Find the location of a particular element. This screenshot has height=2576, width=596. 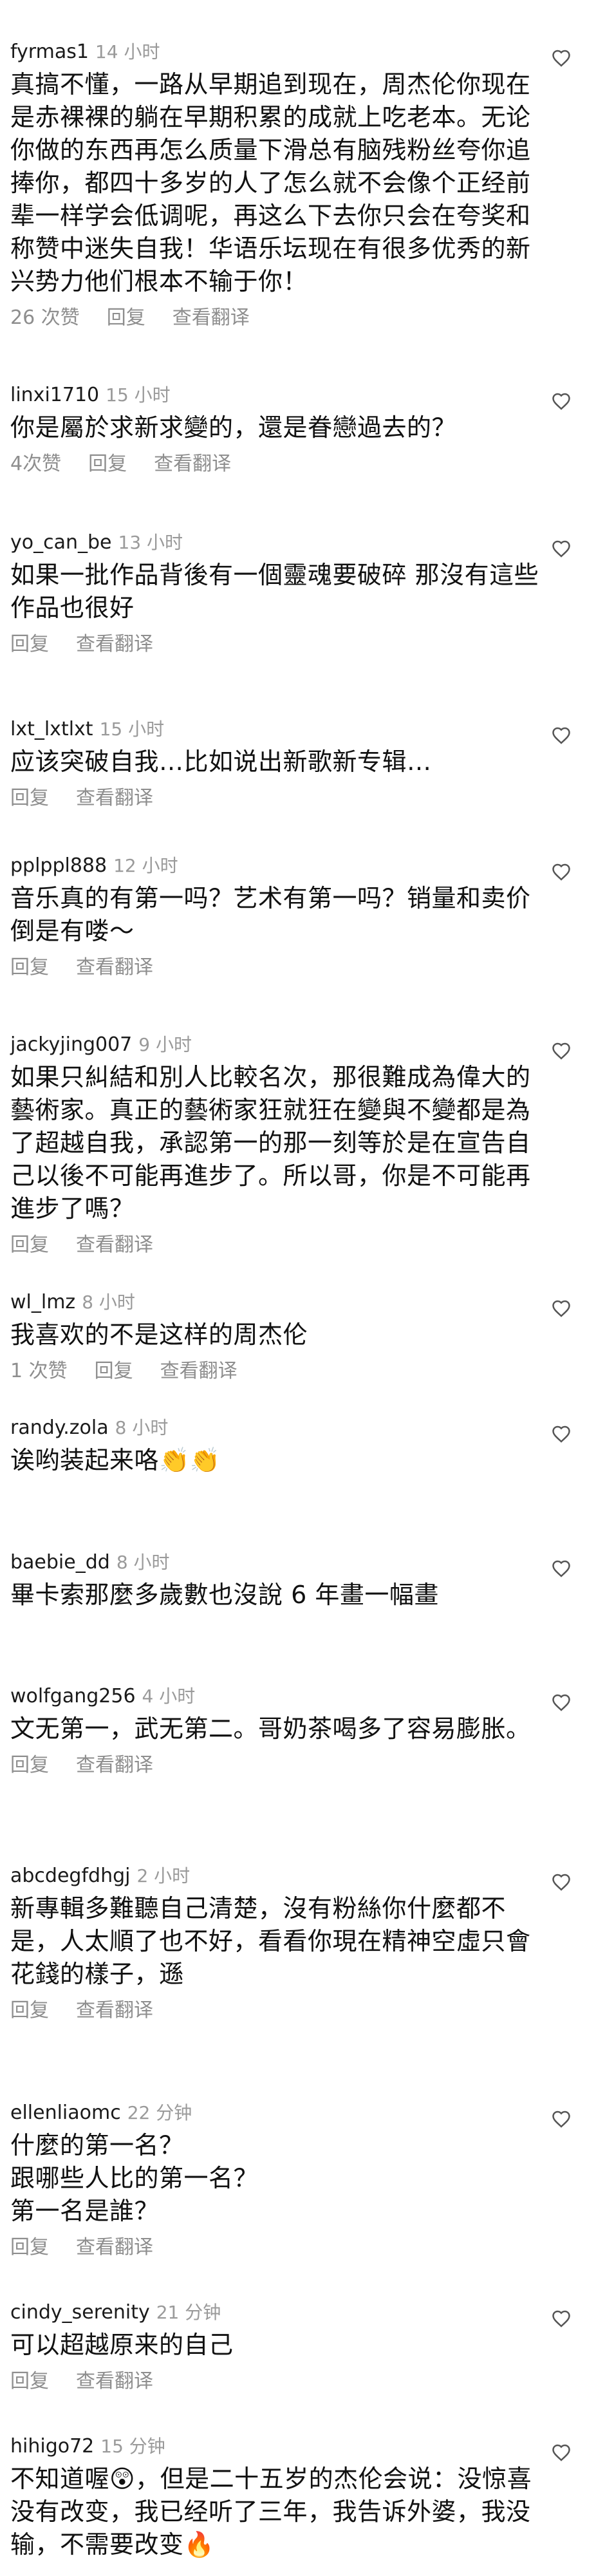

likes-count: 26 次赞 is located at coordinates (45, 318).